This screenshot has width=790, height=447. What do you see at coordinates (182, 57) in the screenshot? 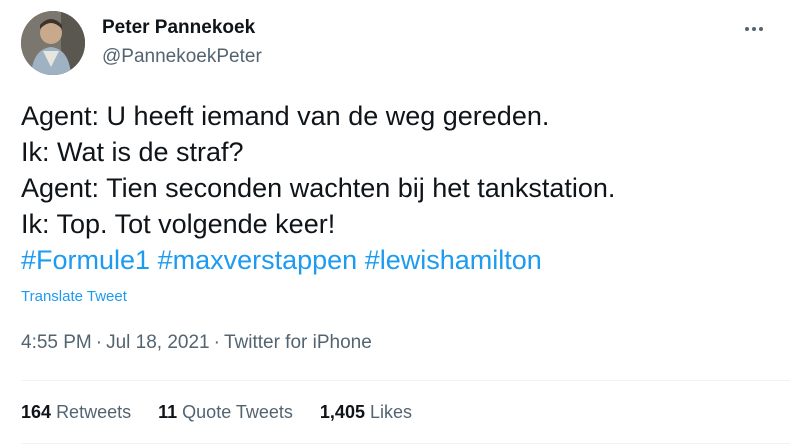
I see `author-handle: @PannekoekPeter` at bounding box center [182, 57].